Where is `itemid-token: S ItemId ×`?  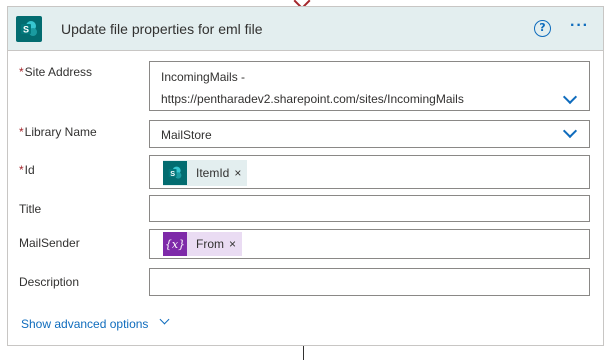
itemid-token: S ItemId × is located at coordinates (205, 173).